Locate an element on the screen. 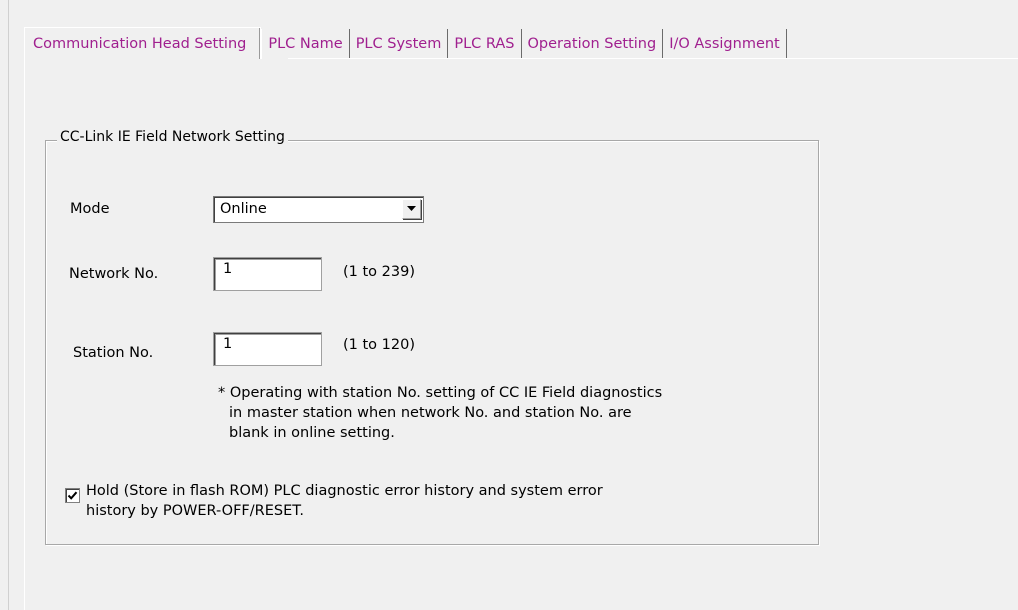 This screenshot has height=610, width=1018. chevron-down-icon is located at coordinates (411, 208).